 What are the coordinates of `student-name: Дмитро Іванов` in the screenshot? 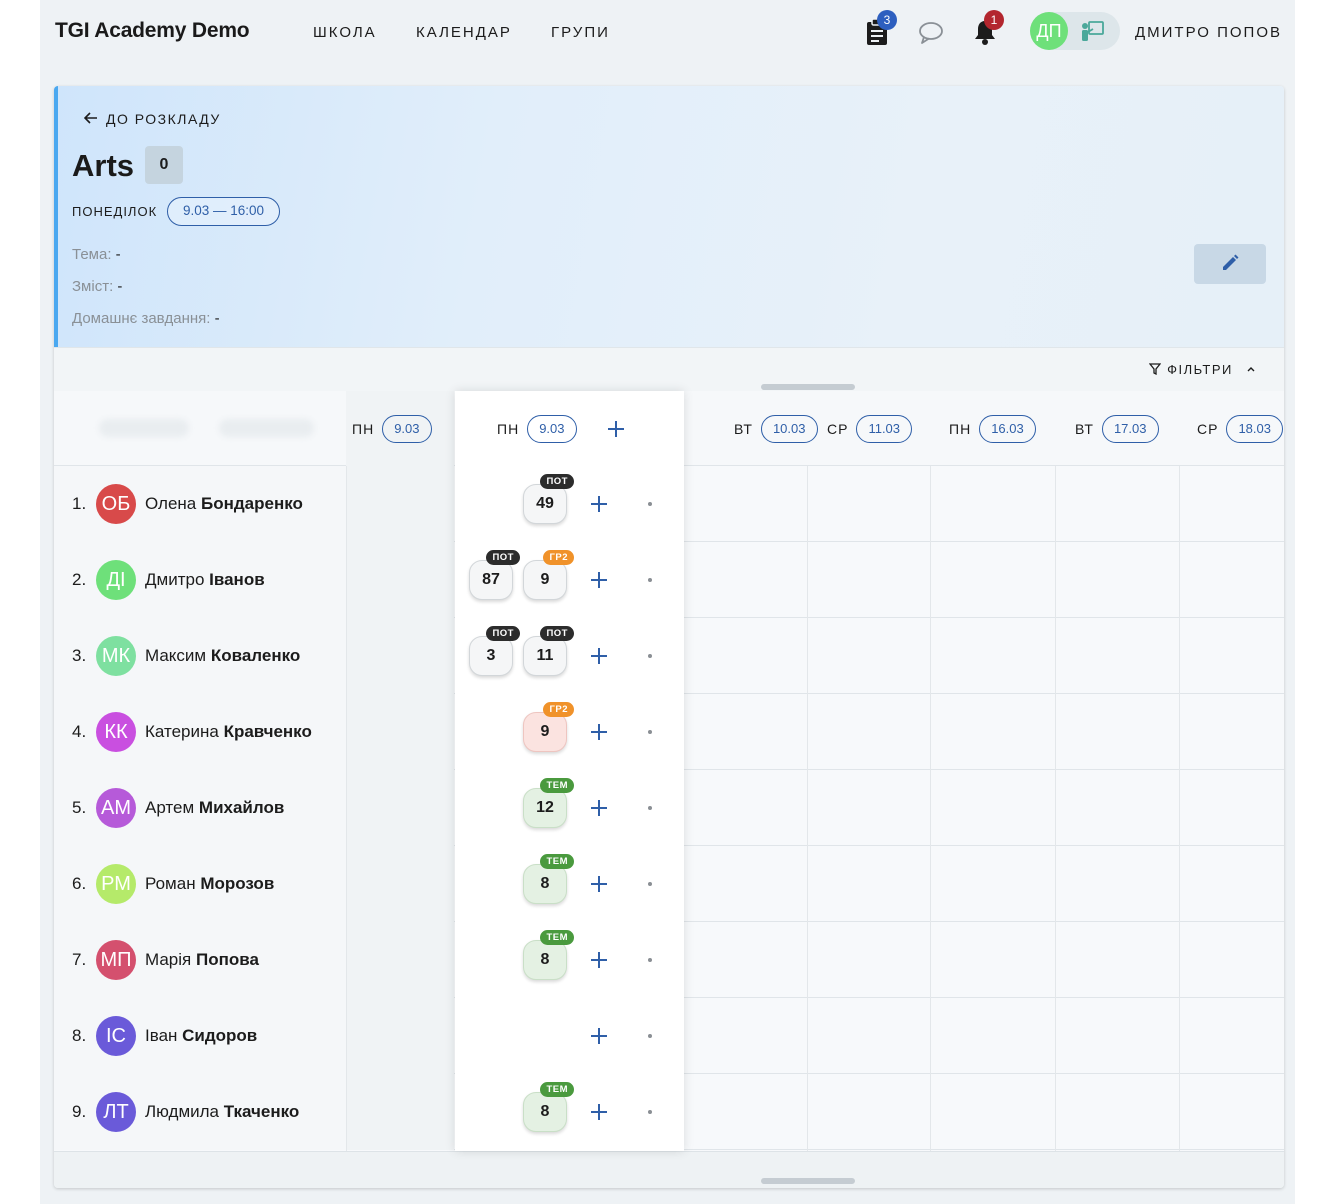 It's located at (205, 580).